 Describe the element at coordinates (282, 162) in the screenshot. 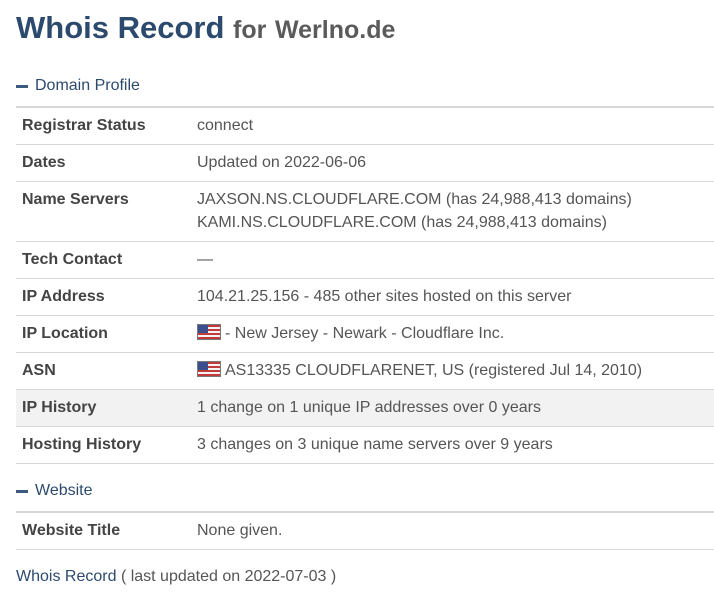

I see `dates-value: Updated on 2022-06-06` at that location.